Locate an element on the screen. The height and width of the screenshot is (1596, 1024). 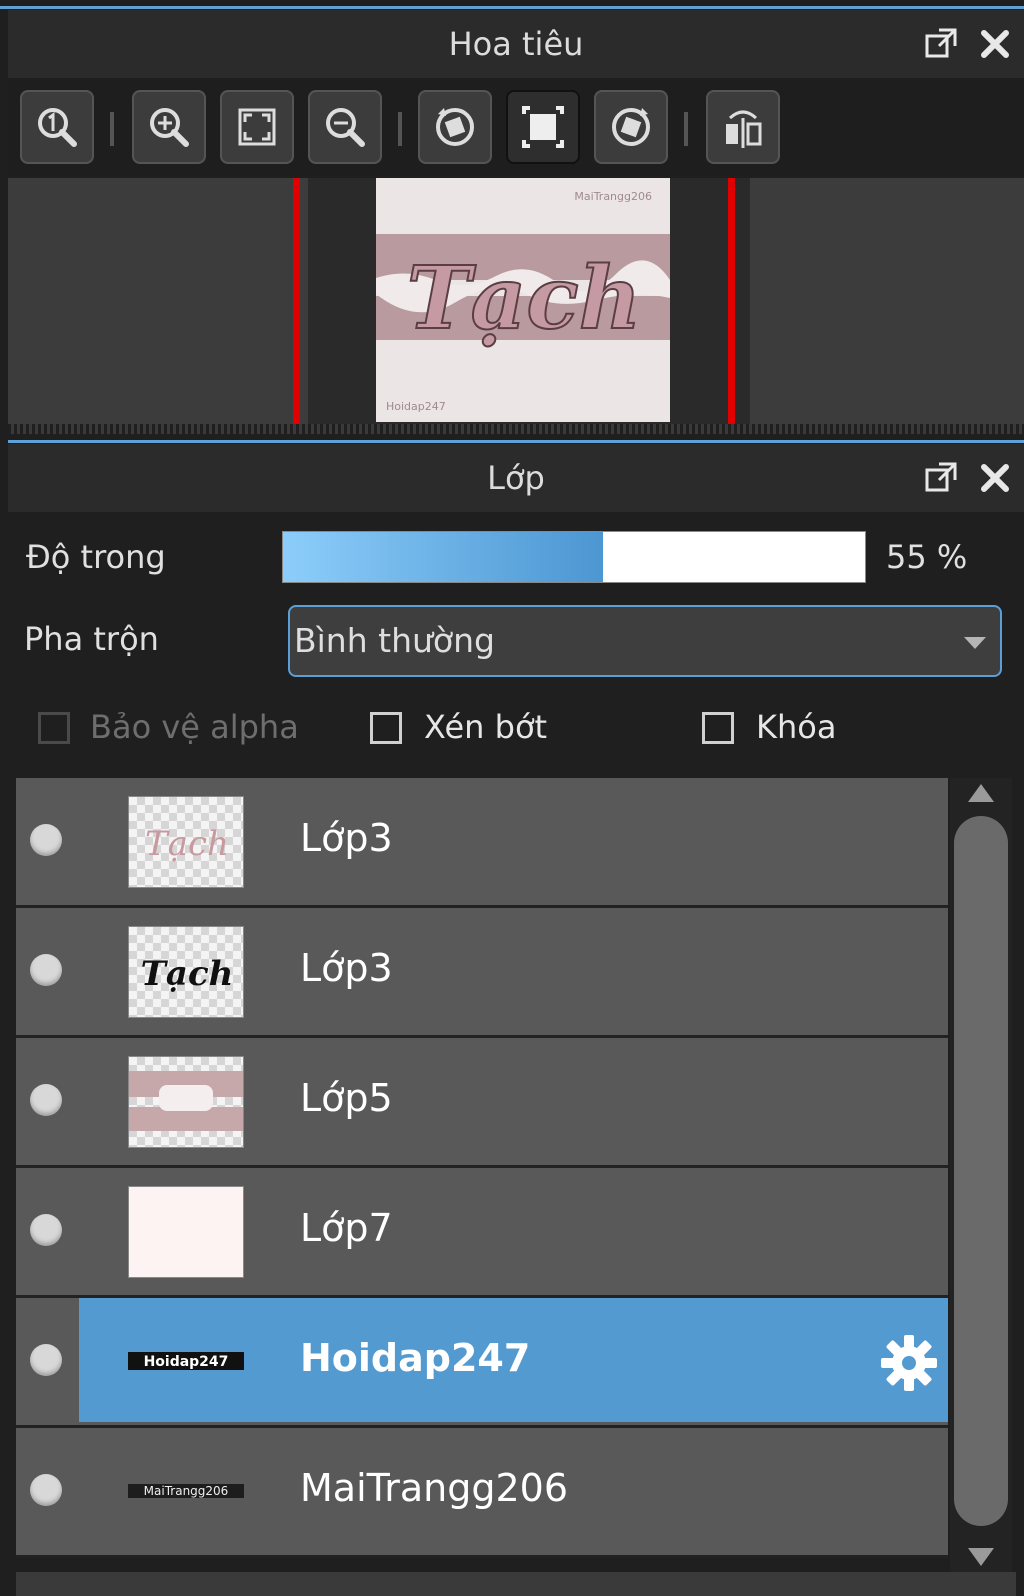
layers-title: Lớp is located at coordinates (516, 478).